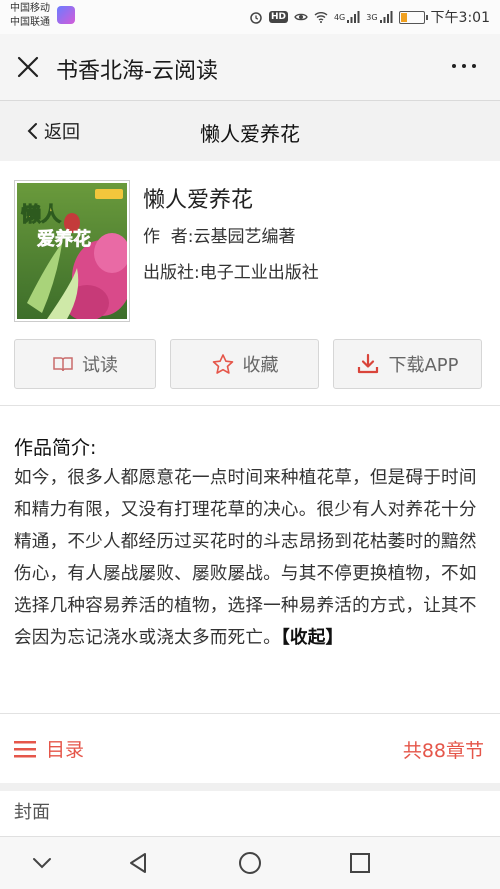 The width and height of the screenshot is (500, 889). Describe the element at coordinates (30, 8) in the screenshot. I see `carrier-1: 中国移动` at that location.